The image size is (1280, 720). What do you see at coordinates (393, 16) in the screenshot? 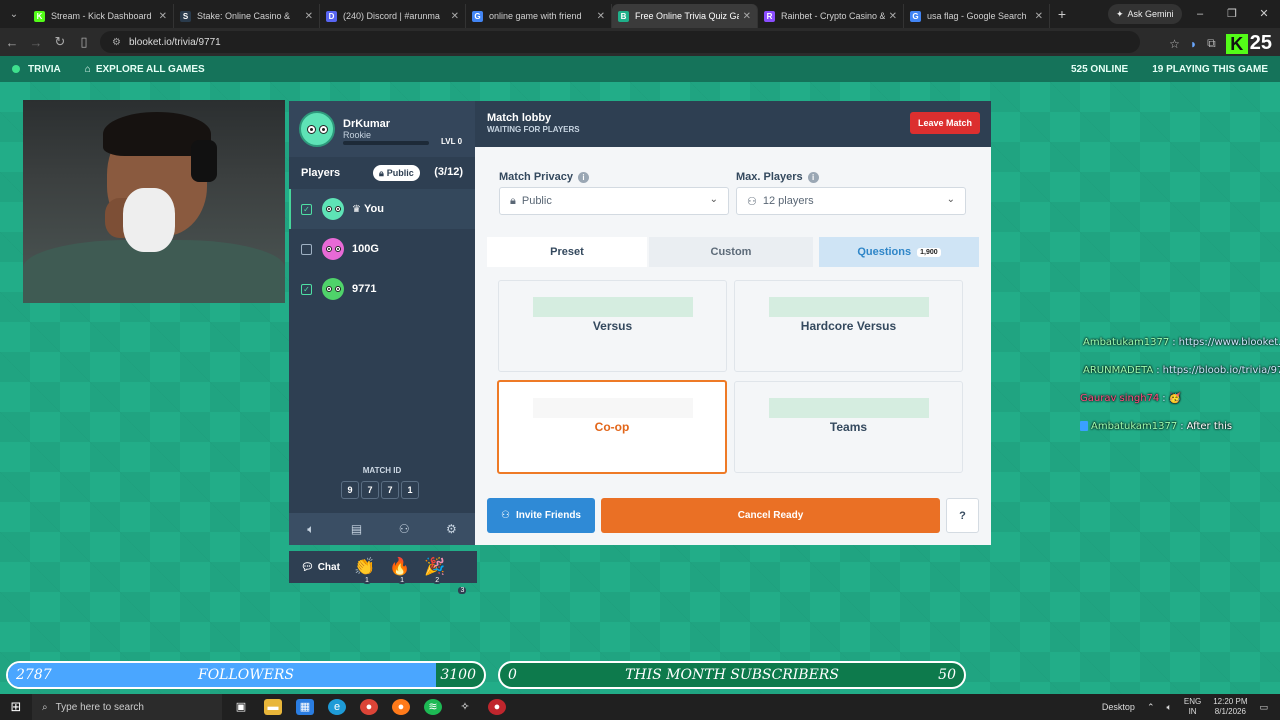
I see `browser-tab: D (240) Discord | #arunma ✕` at bounding box center [393, 16].